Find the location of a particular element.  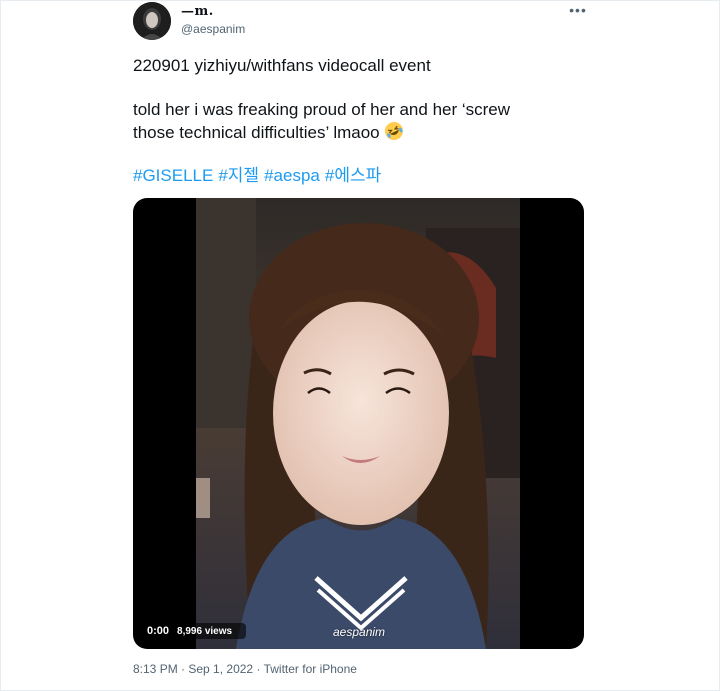

author-handle: @aespanim is located at coordinates (213, 29).